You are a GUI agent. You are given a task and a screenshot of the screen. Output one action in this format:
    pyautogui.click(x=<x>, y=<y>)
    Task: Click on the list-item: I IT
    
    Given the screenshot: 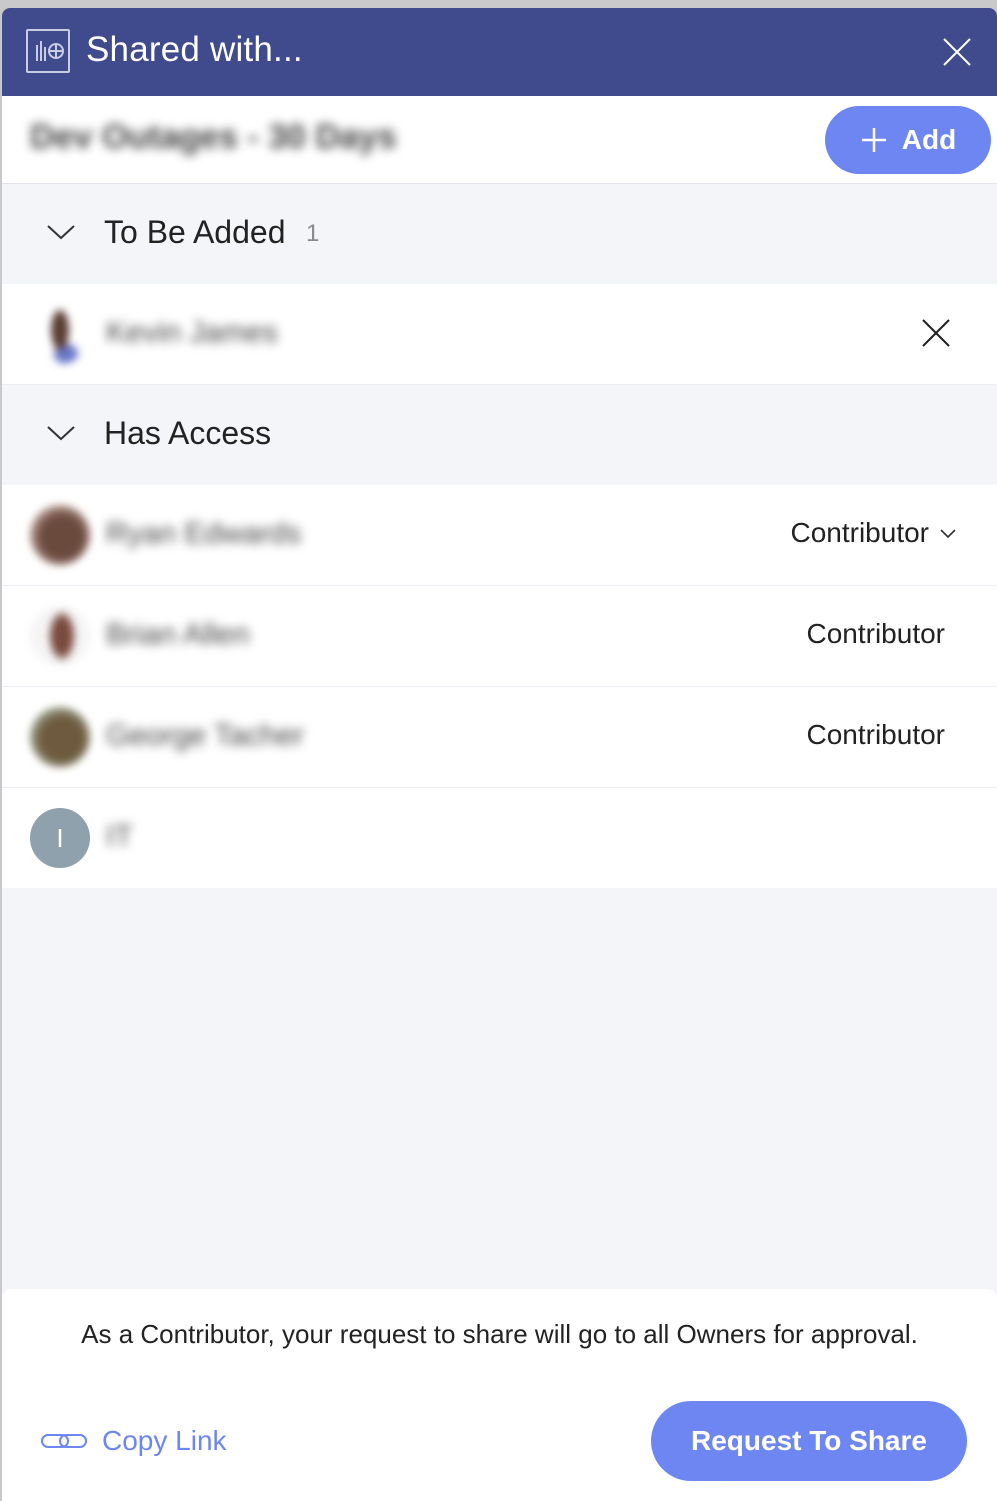 What is the action you would take?
    pyautogui.click(x=499, y=838)
    